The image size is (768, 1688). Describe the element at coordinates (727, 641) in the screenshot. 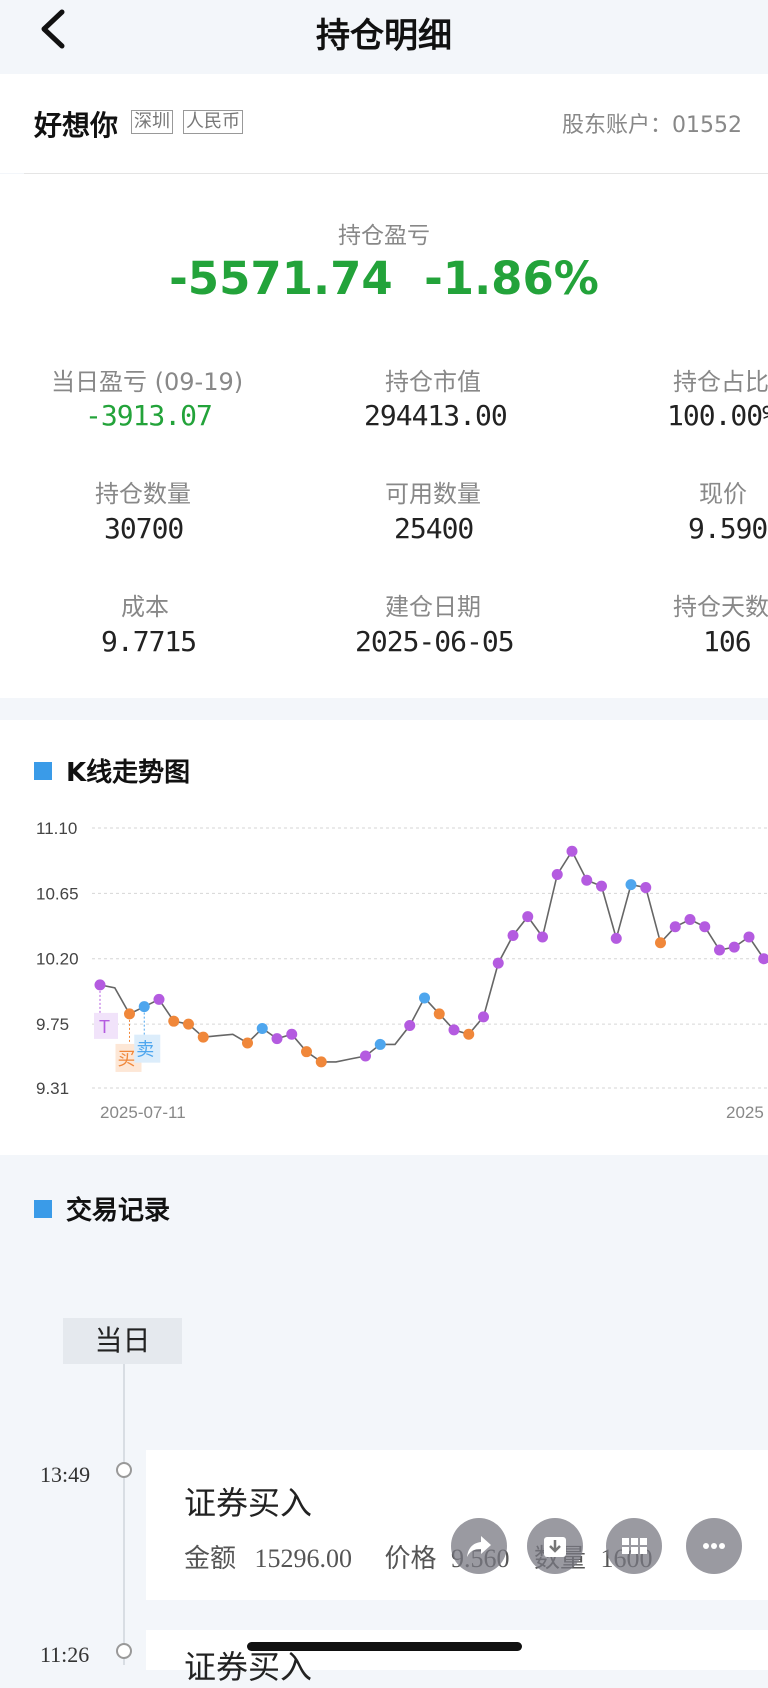

I see `holding-days-value: 106` at that location.